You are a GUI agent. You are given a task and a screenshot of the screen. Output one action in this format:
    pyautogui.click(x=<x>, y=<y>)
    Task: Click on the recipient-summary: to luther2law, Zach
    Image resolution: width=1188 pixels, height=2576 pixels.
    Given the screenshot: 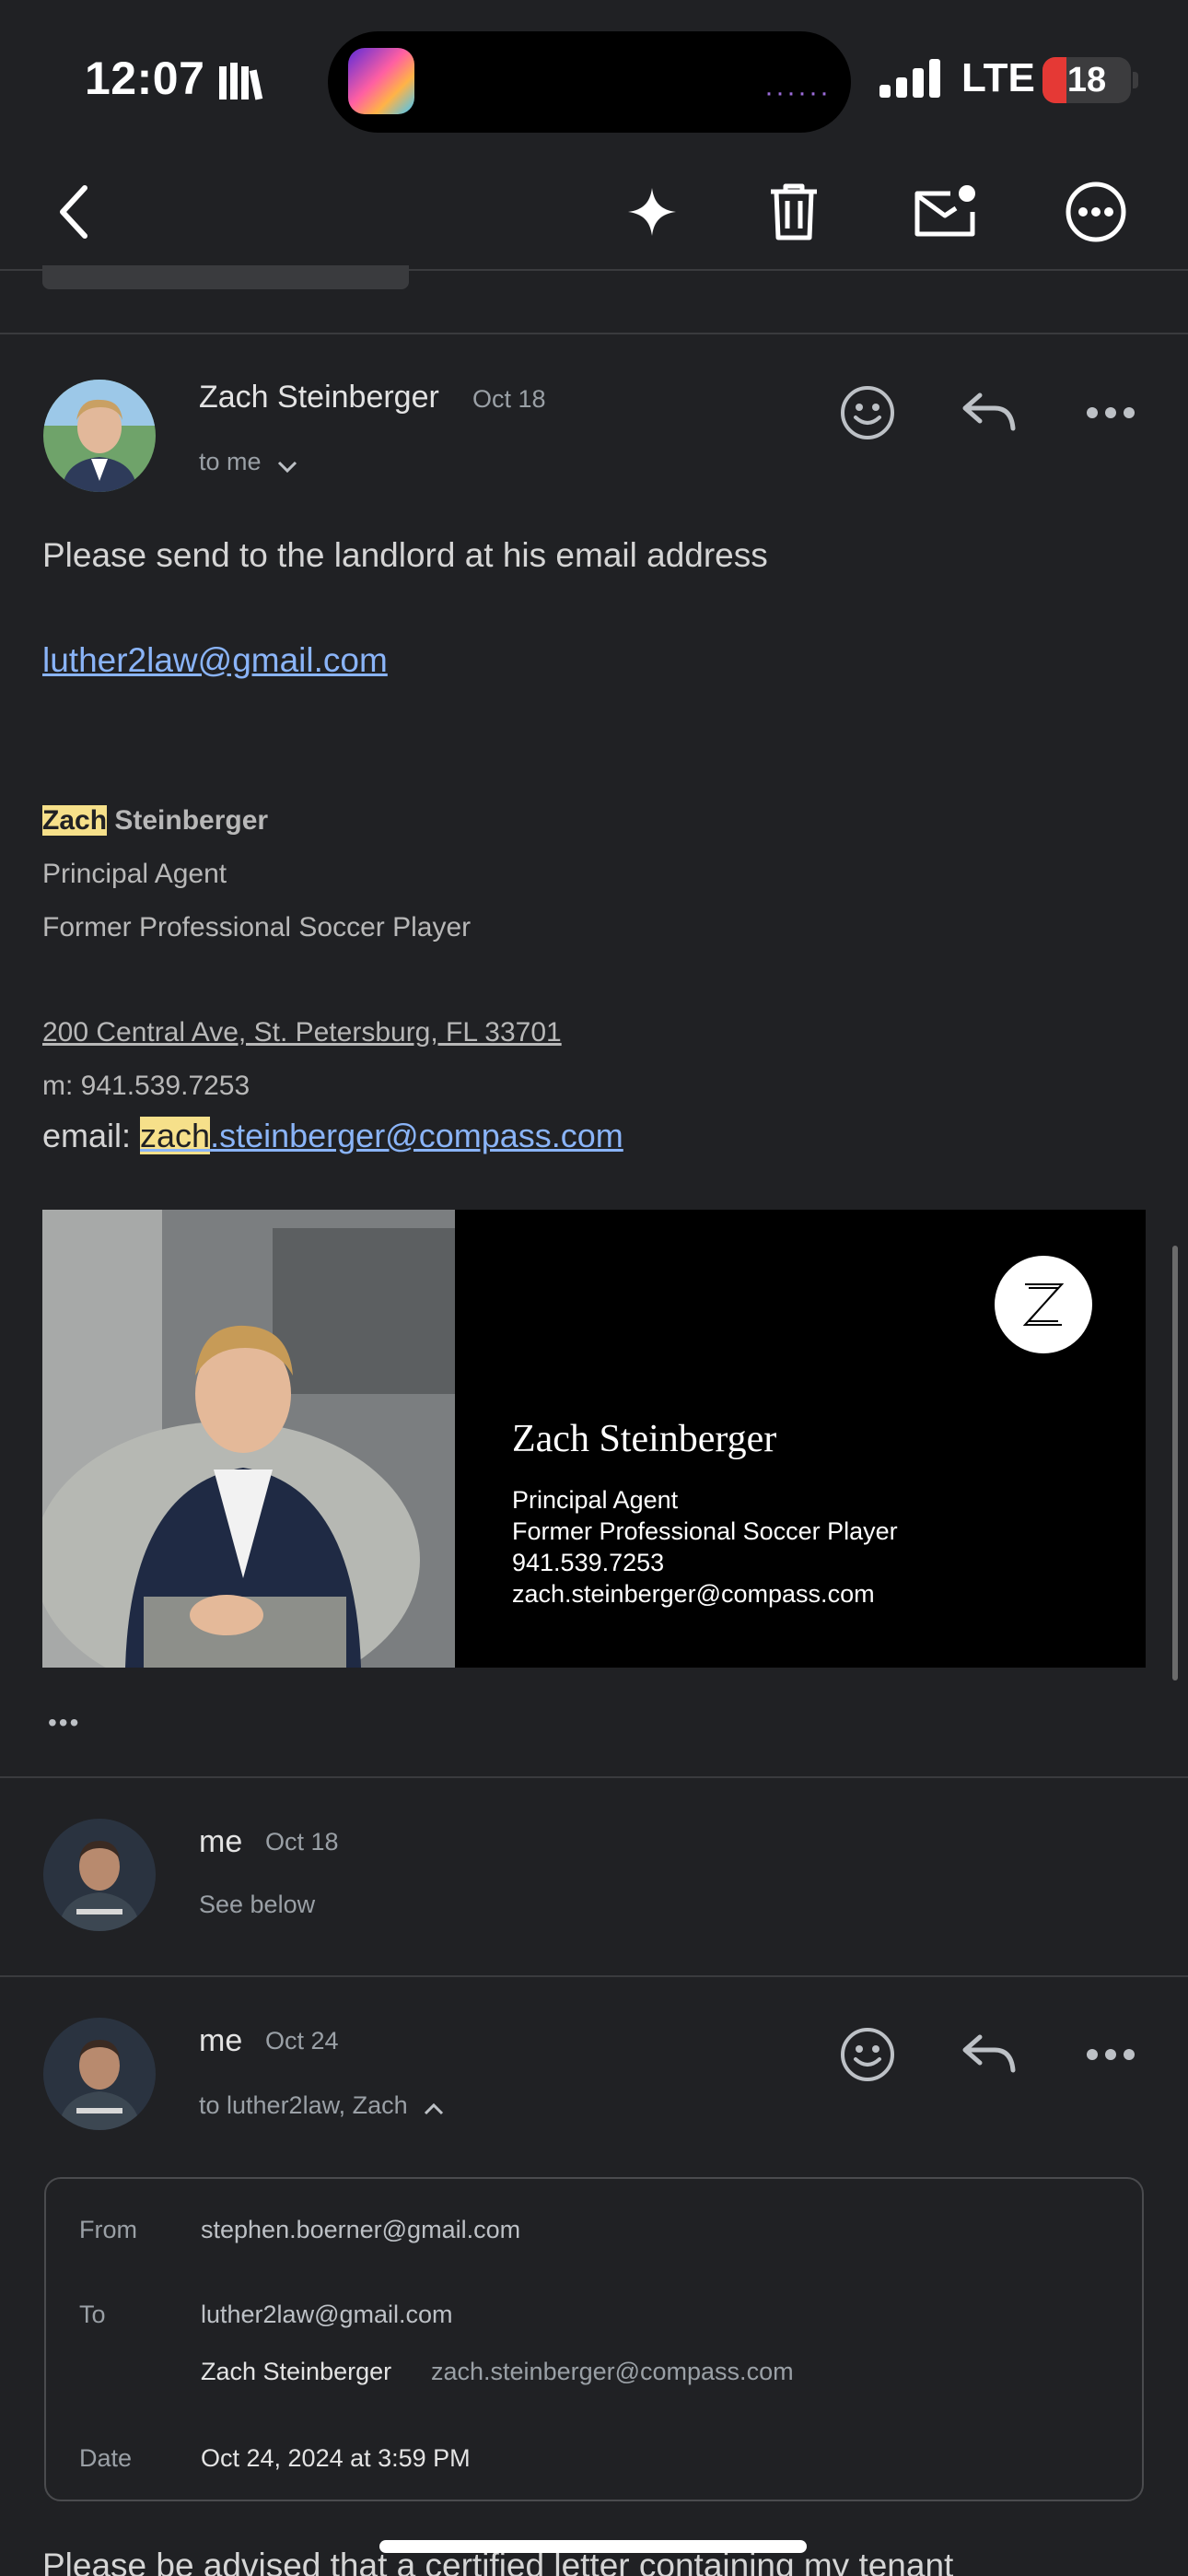 What is the action you would take?
    pyautogui.click(x=303, y=2105)
    